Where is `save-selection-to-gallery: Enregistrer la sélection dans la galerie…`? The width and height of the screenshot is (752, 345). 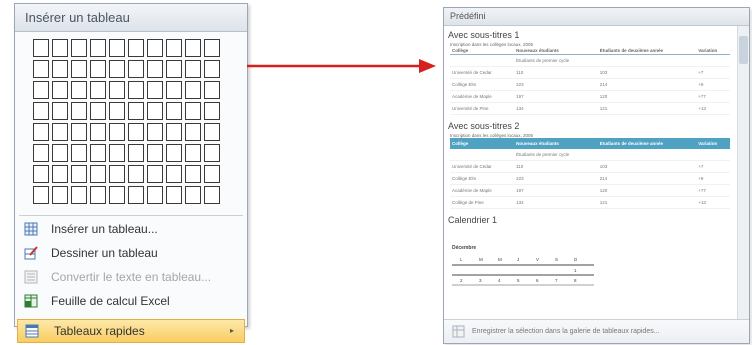 save-selection-to-gallery: Enregistrer la sélection dans la galerie… is located at coordinates (596, 331).